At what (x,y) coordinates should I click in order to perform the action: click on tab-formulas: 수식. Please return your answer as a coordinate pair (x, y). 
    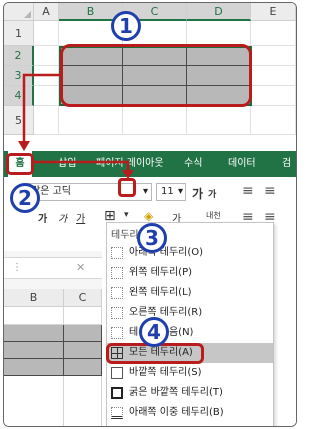
    Looking at the image, I should click on (193, 164).